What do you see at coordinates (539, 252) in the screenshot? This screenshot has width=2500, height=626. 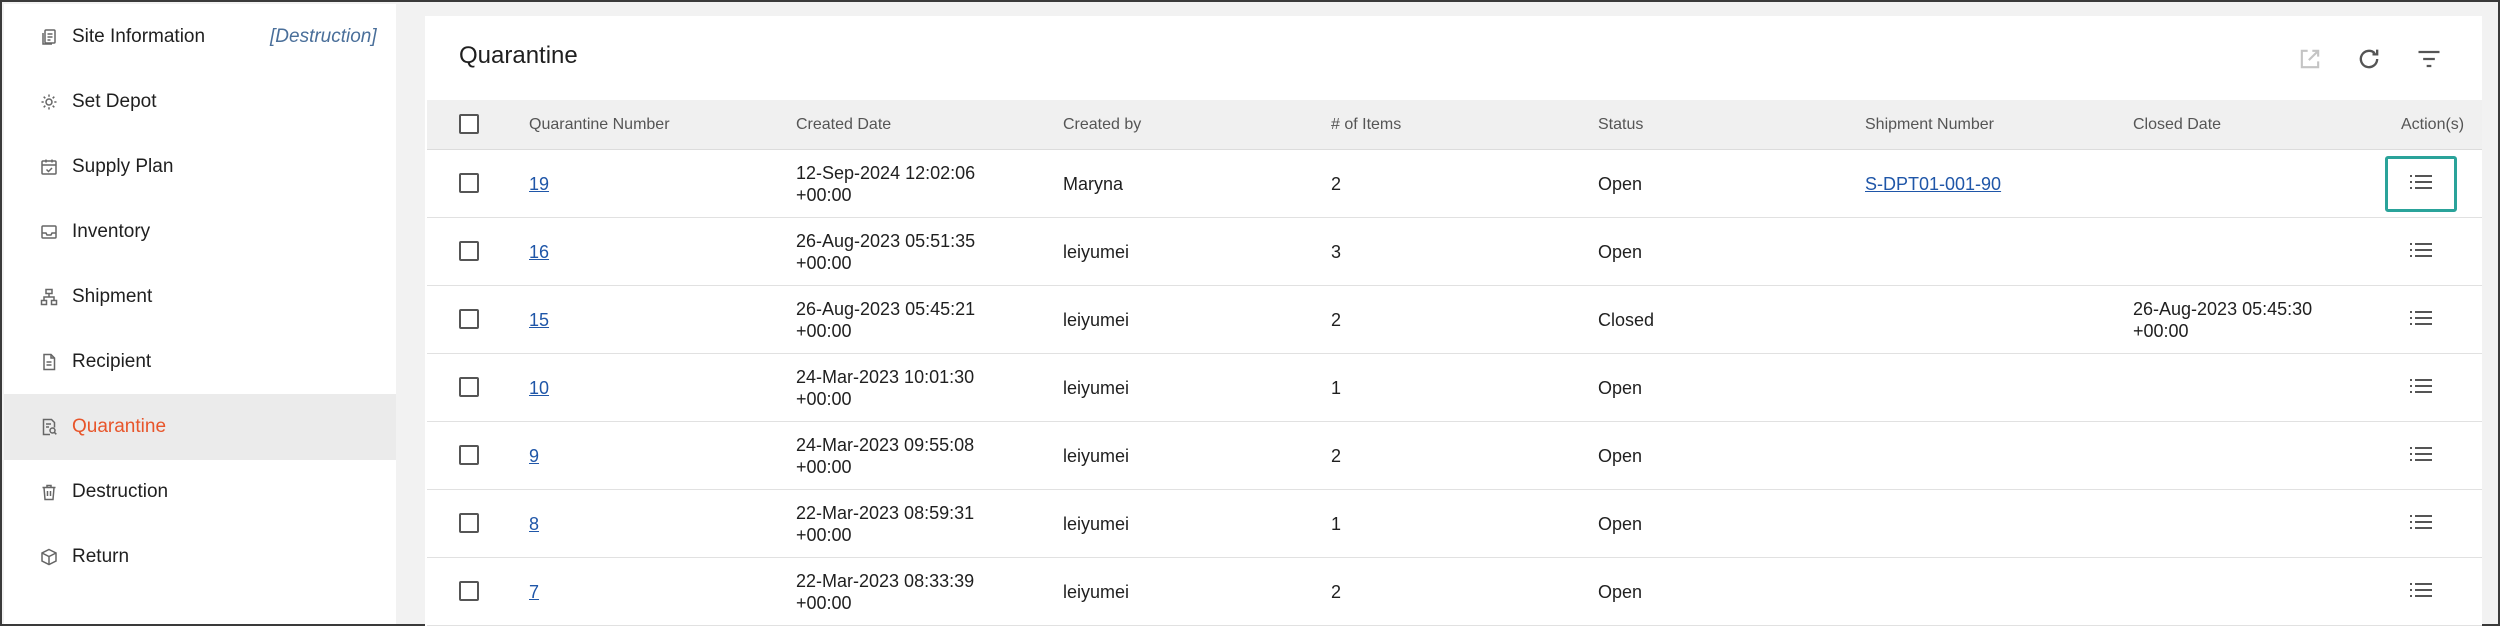 I see `quarantine-number-link: 16` at bounding box center [539, 252].